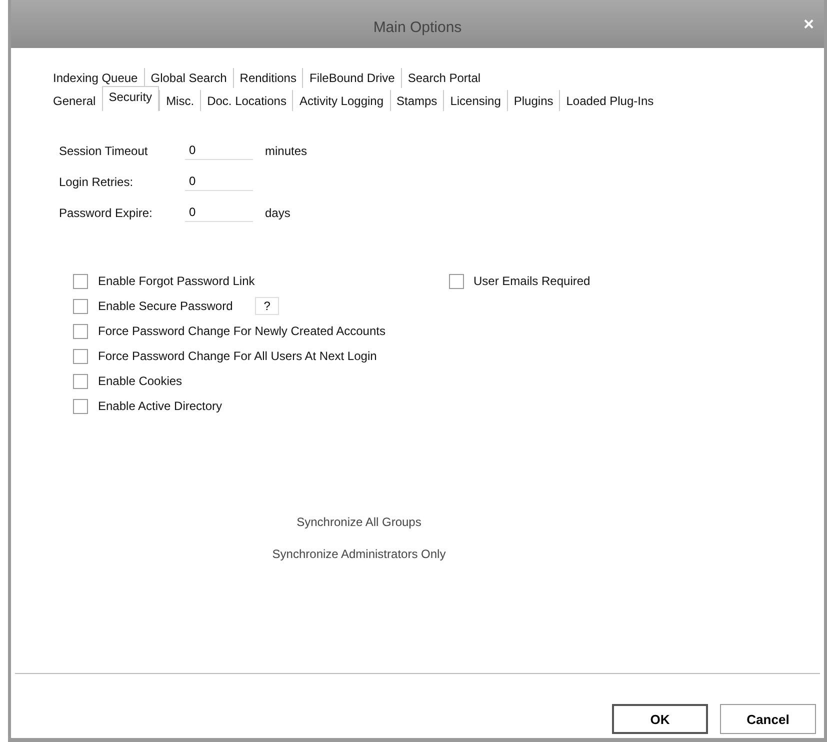 This screenshot has width=827, height=742. I want to click on sync-button: Synchronize All Groups, so click(359, 522).